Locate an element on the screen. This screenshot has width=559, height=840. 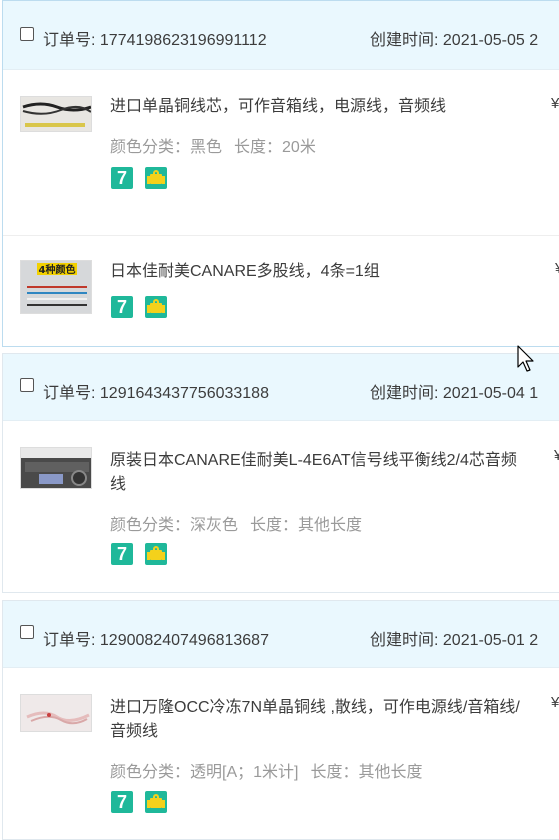
spec-color: 颜色分类：黑色 is located at coordinates (166, 147).